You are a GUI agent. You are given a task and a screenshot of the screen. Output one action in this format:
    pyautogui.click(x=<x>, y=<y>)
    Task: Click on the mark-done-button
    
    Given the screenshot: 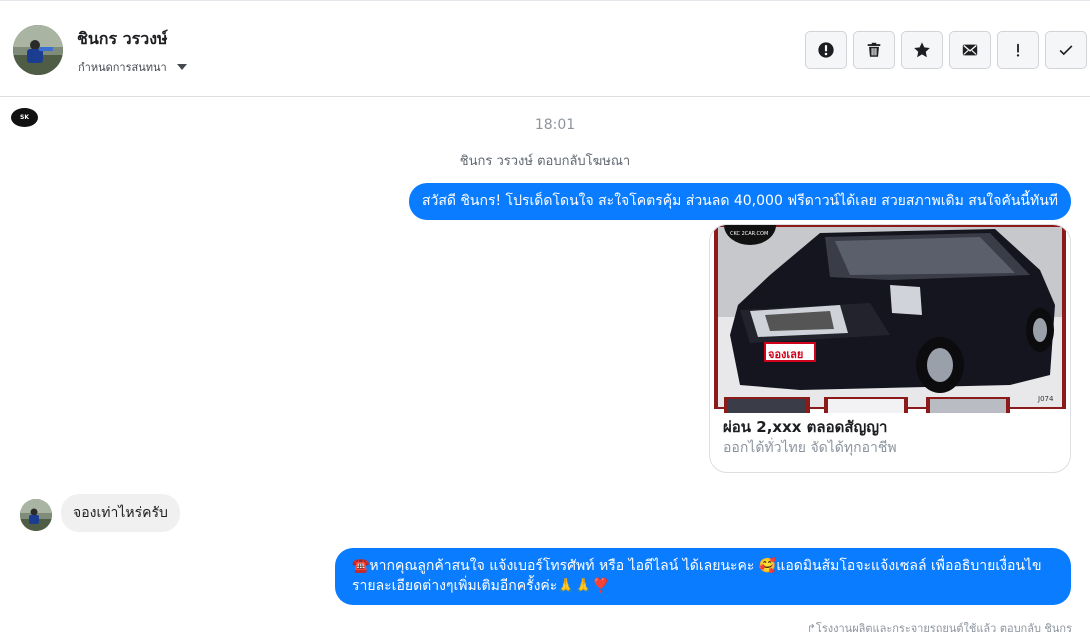 What is the action you would take?
    pyautogui.click(x=1066, y=50)
    